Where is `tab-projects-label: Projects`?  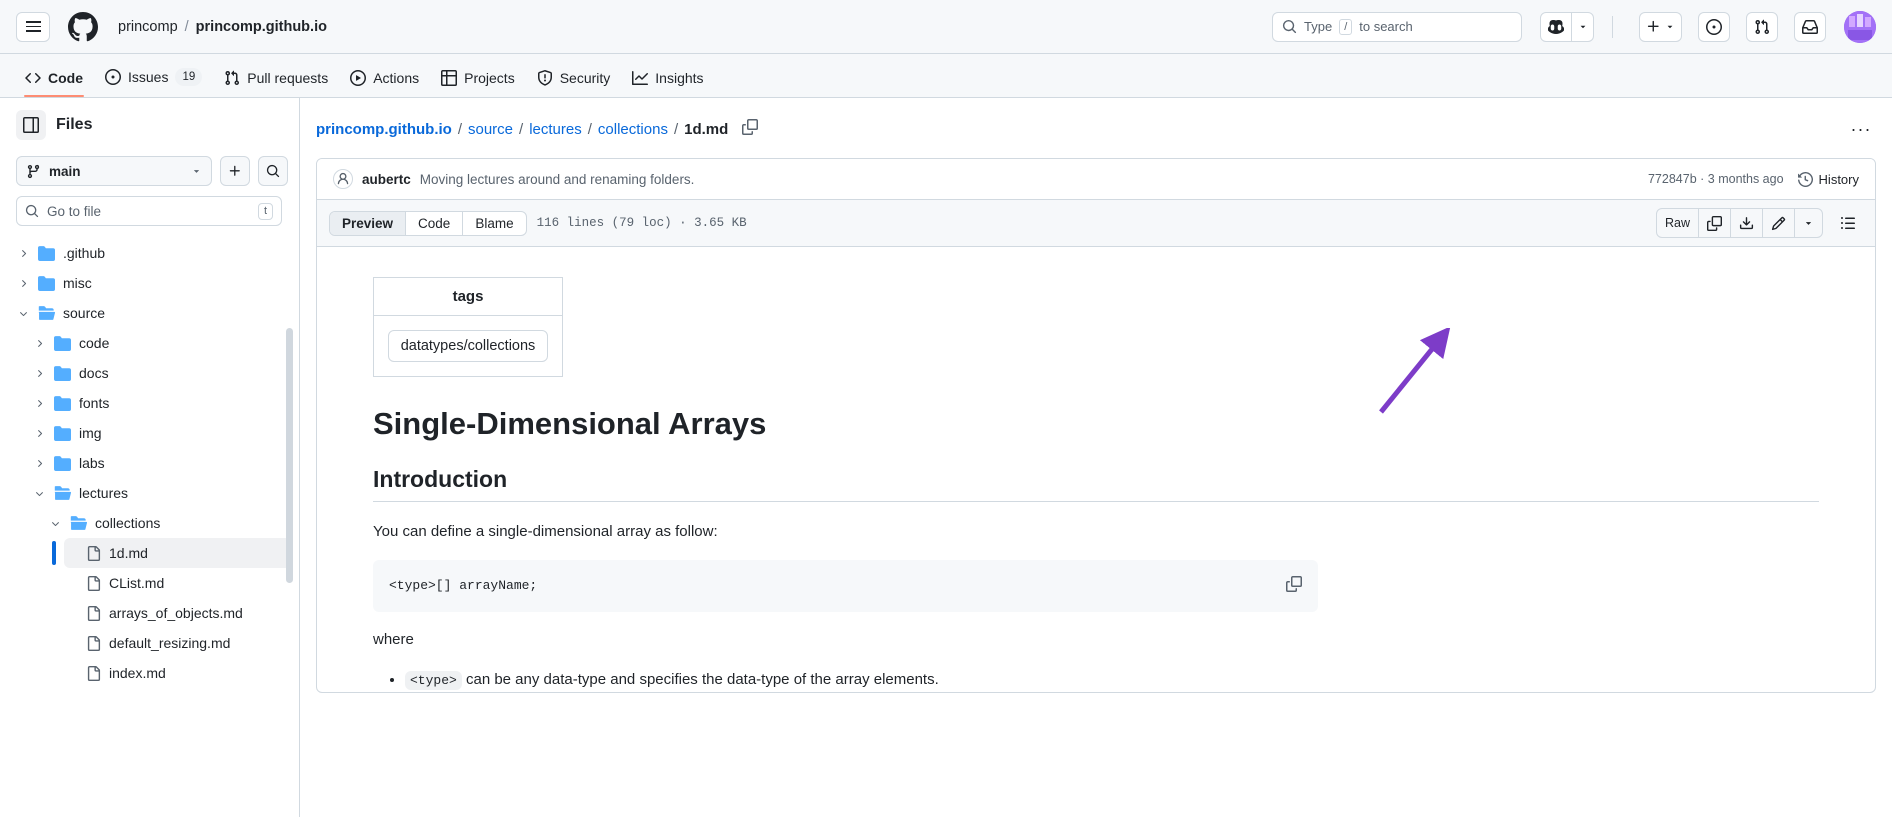
tab-projects-label: Projects is located at coordinates (489, 78).